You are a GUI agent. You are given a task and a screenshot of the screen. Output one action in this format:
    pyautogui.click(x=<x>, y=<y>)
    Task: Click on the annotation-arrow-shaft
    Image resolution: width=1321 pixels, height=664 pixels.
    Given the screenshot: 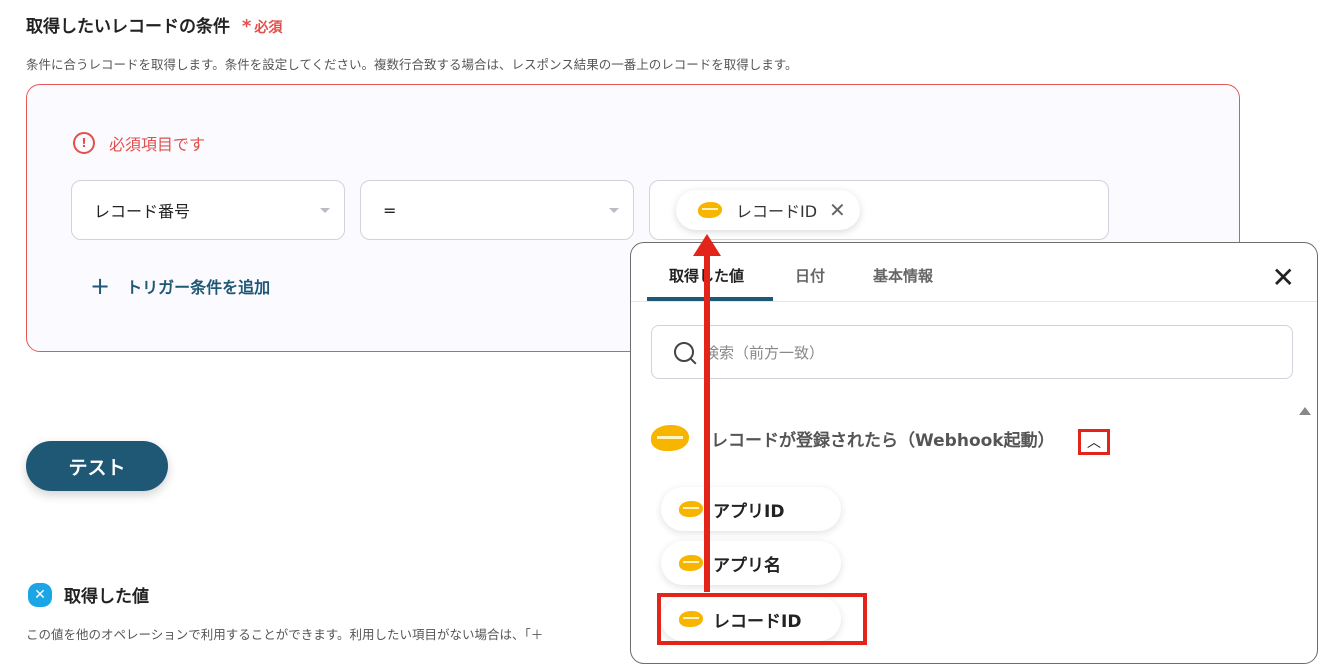 What is the action you would take?
    pyautogui.click(x=707, y=422)
    